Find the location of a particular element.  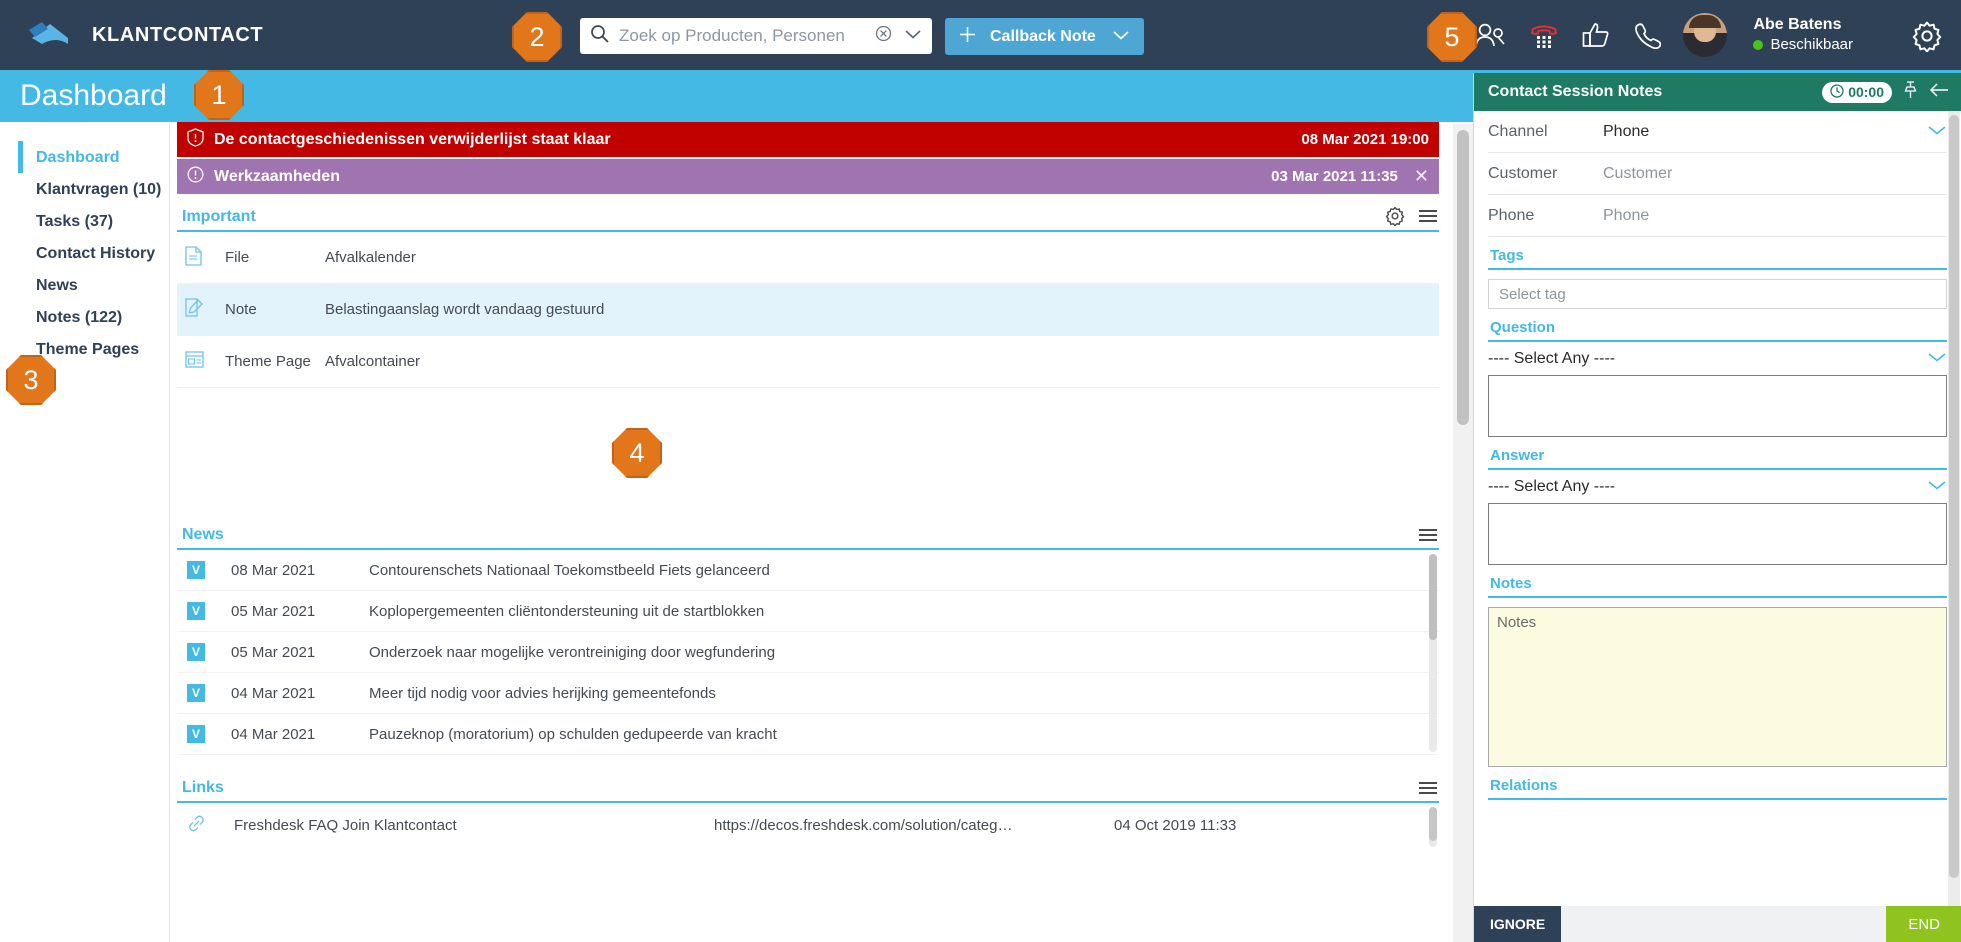

avatar is located at coordinates (1705, 35).